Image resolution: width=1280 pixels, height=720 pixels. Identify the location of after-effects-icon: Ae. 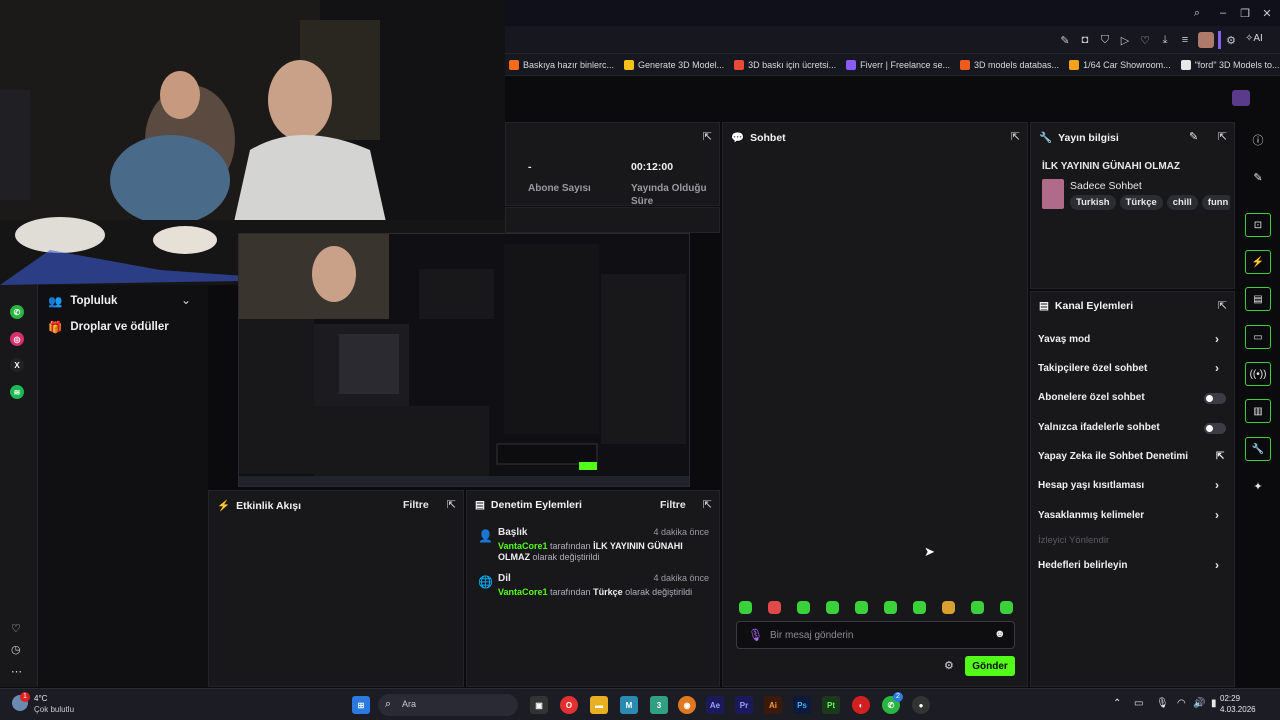
(715, 705).